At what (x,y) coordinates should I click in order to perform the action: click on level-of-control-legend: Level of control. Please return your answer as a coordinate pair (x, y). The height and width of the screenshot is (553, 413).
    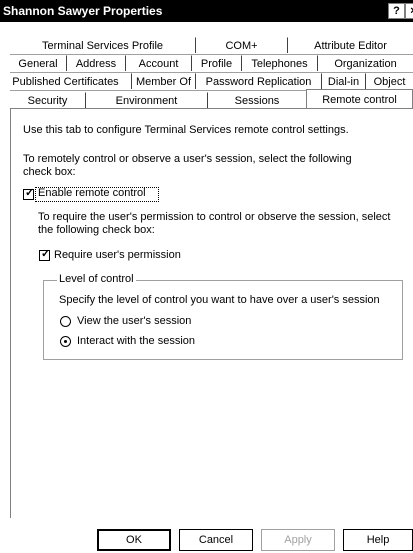
    Looking at the image, I should click on (96, 279).